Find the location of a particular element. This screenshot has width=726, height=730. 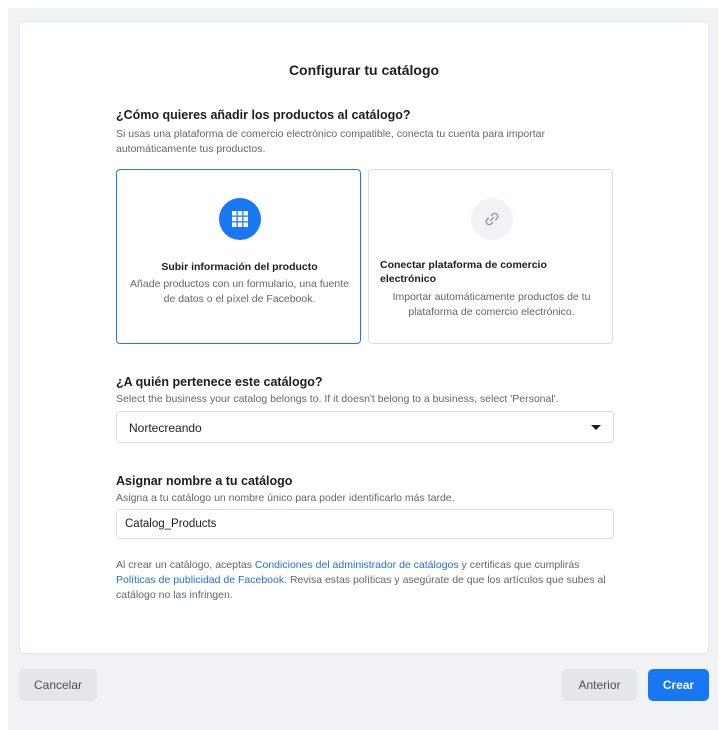

business-select: Nortecreando is located at coordinates (365, 427).